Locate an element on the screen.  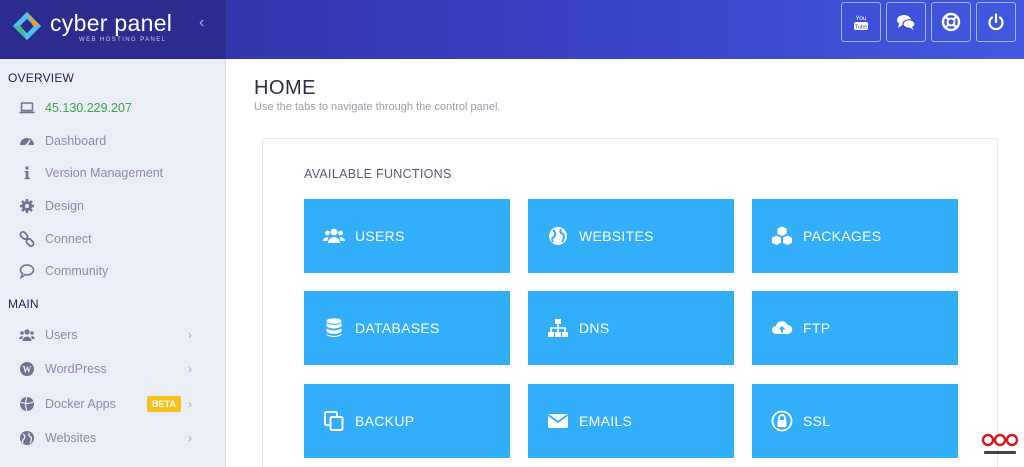
sidebar-item-dashboard: Dashboard is located at coordinates (113, 141).